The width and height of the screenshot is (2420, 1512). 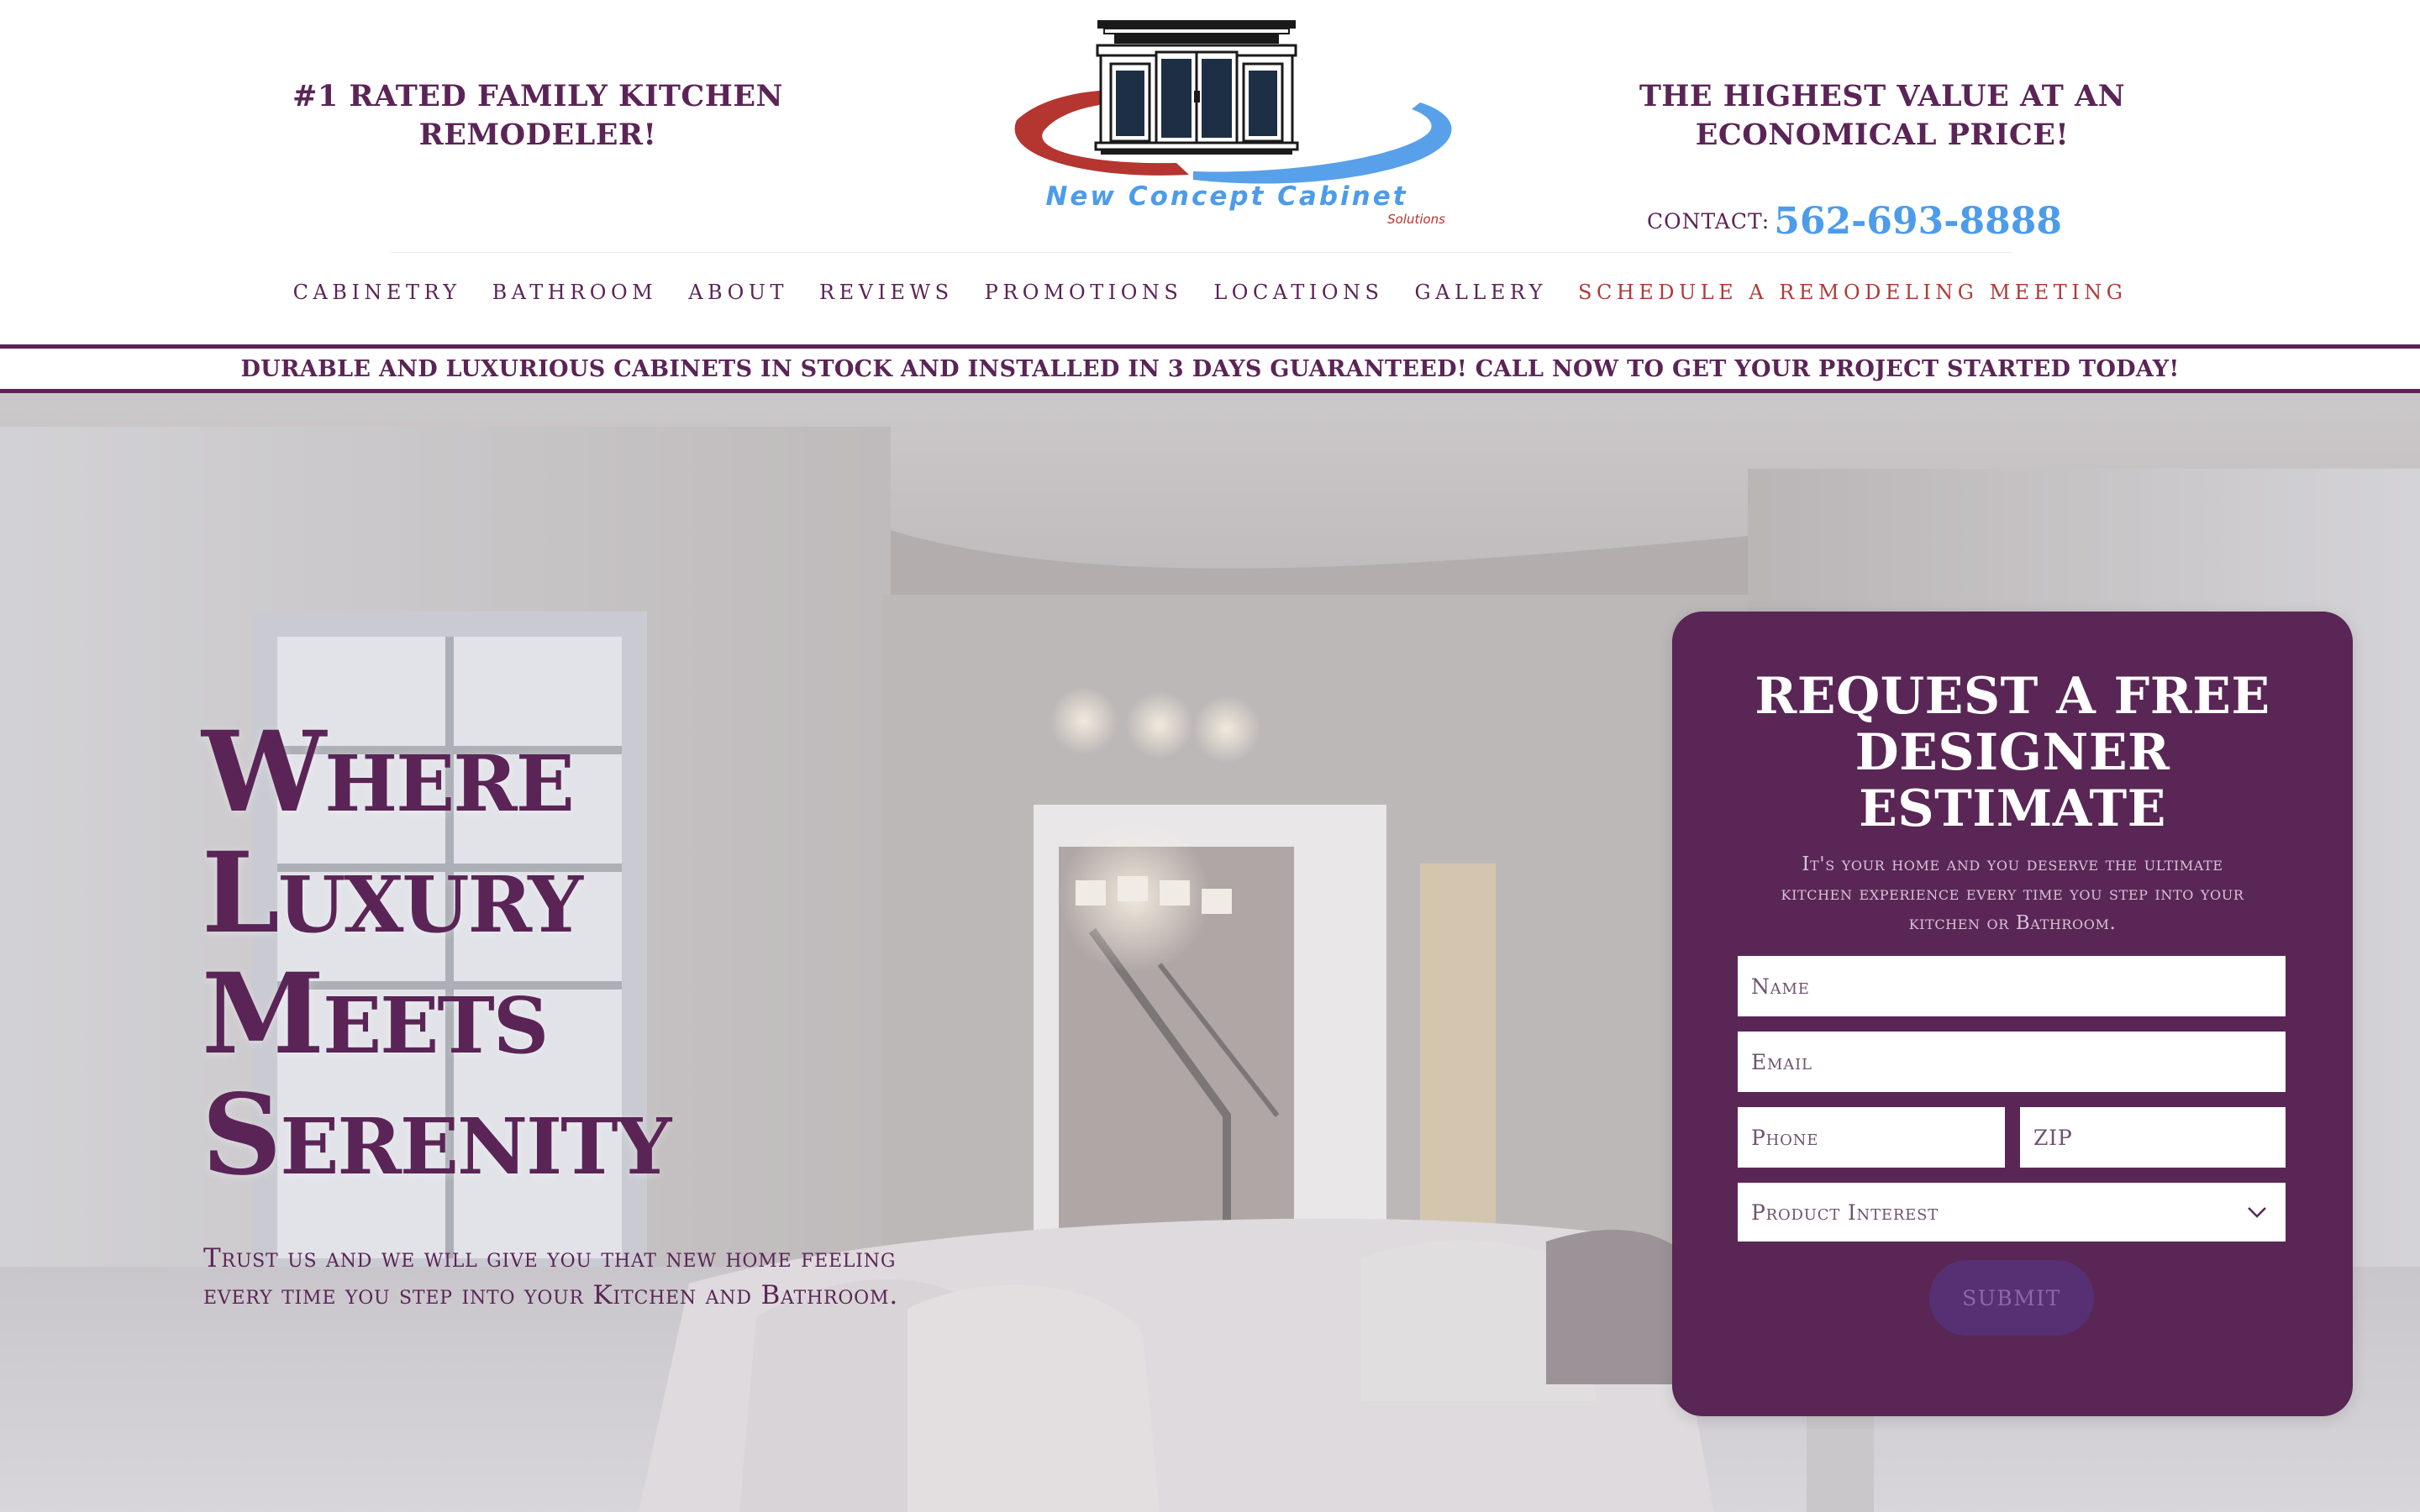 I want to click on cabinet-logo-icon: New Concept Cabinet Solutions, so click(x=1233, y=123).